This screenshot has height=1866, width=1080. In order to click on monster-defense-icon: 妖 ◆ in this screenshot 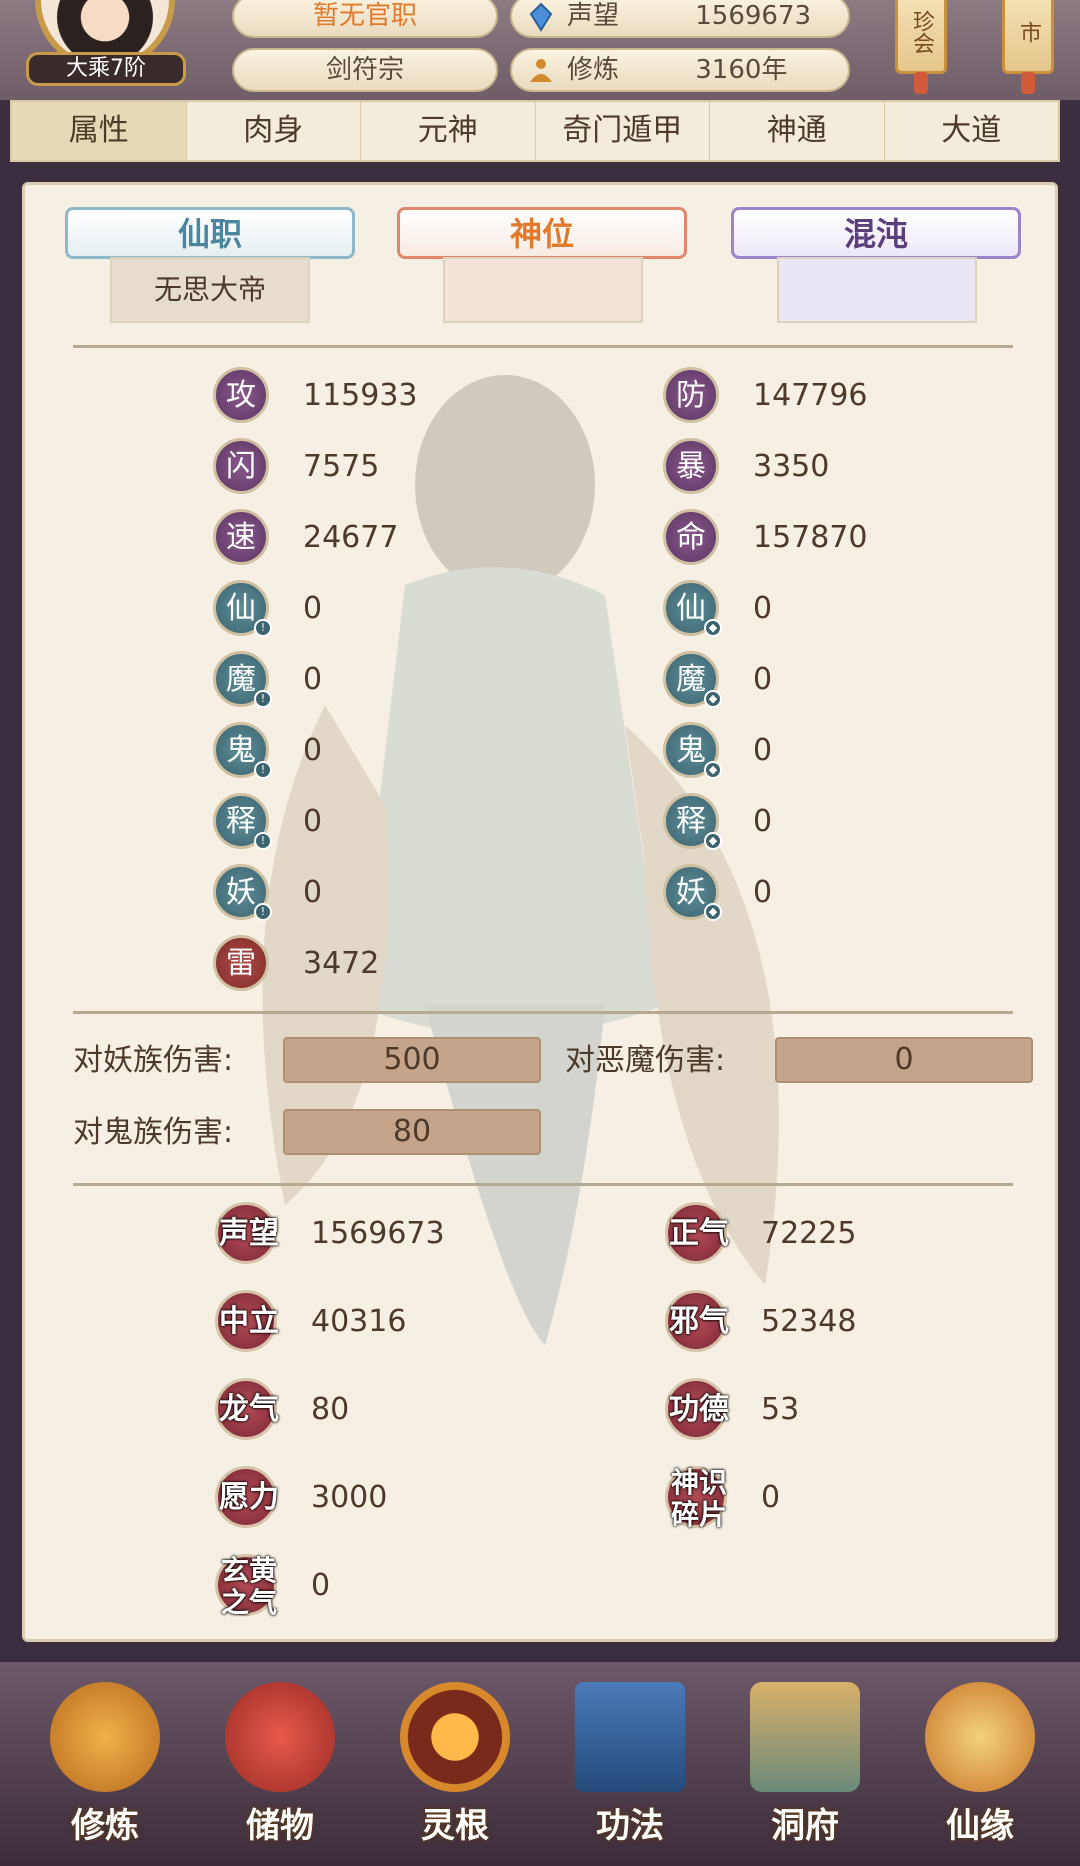, I will do `click(692, 892)`.